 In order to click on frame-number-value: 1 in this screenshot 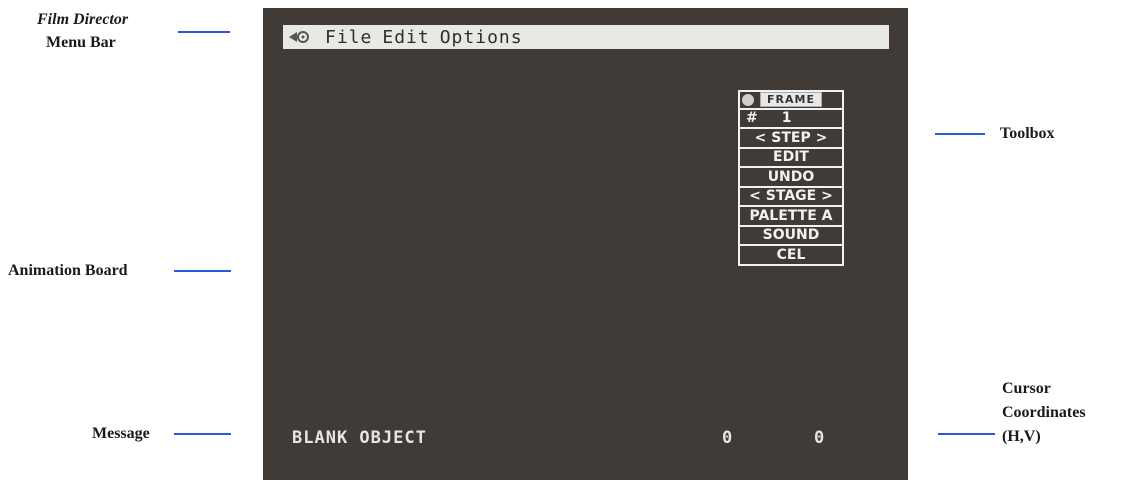, I will do `click(786, 118)`.